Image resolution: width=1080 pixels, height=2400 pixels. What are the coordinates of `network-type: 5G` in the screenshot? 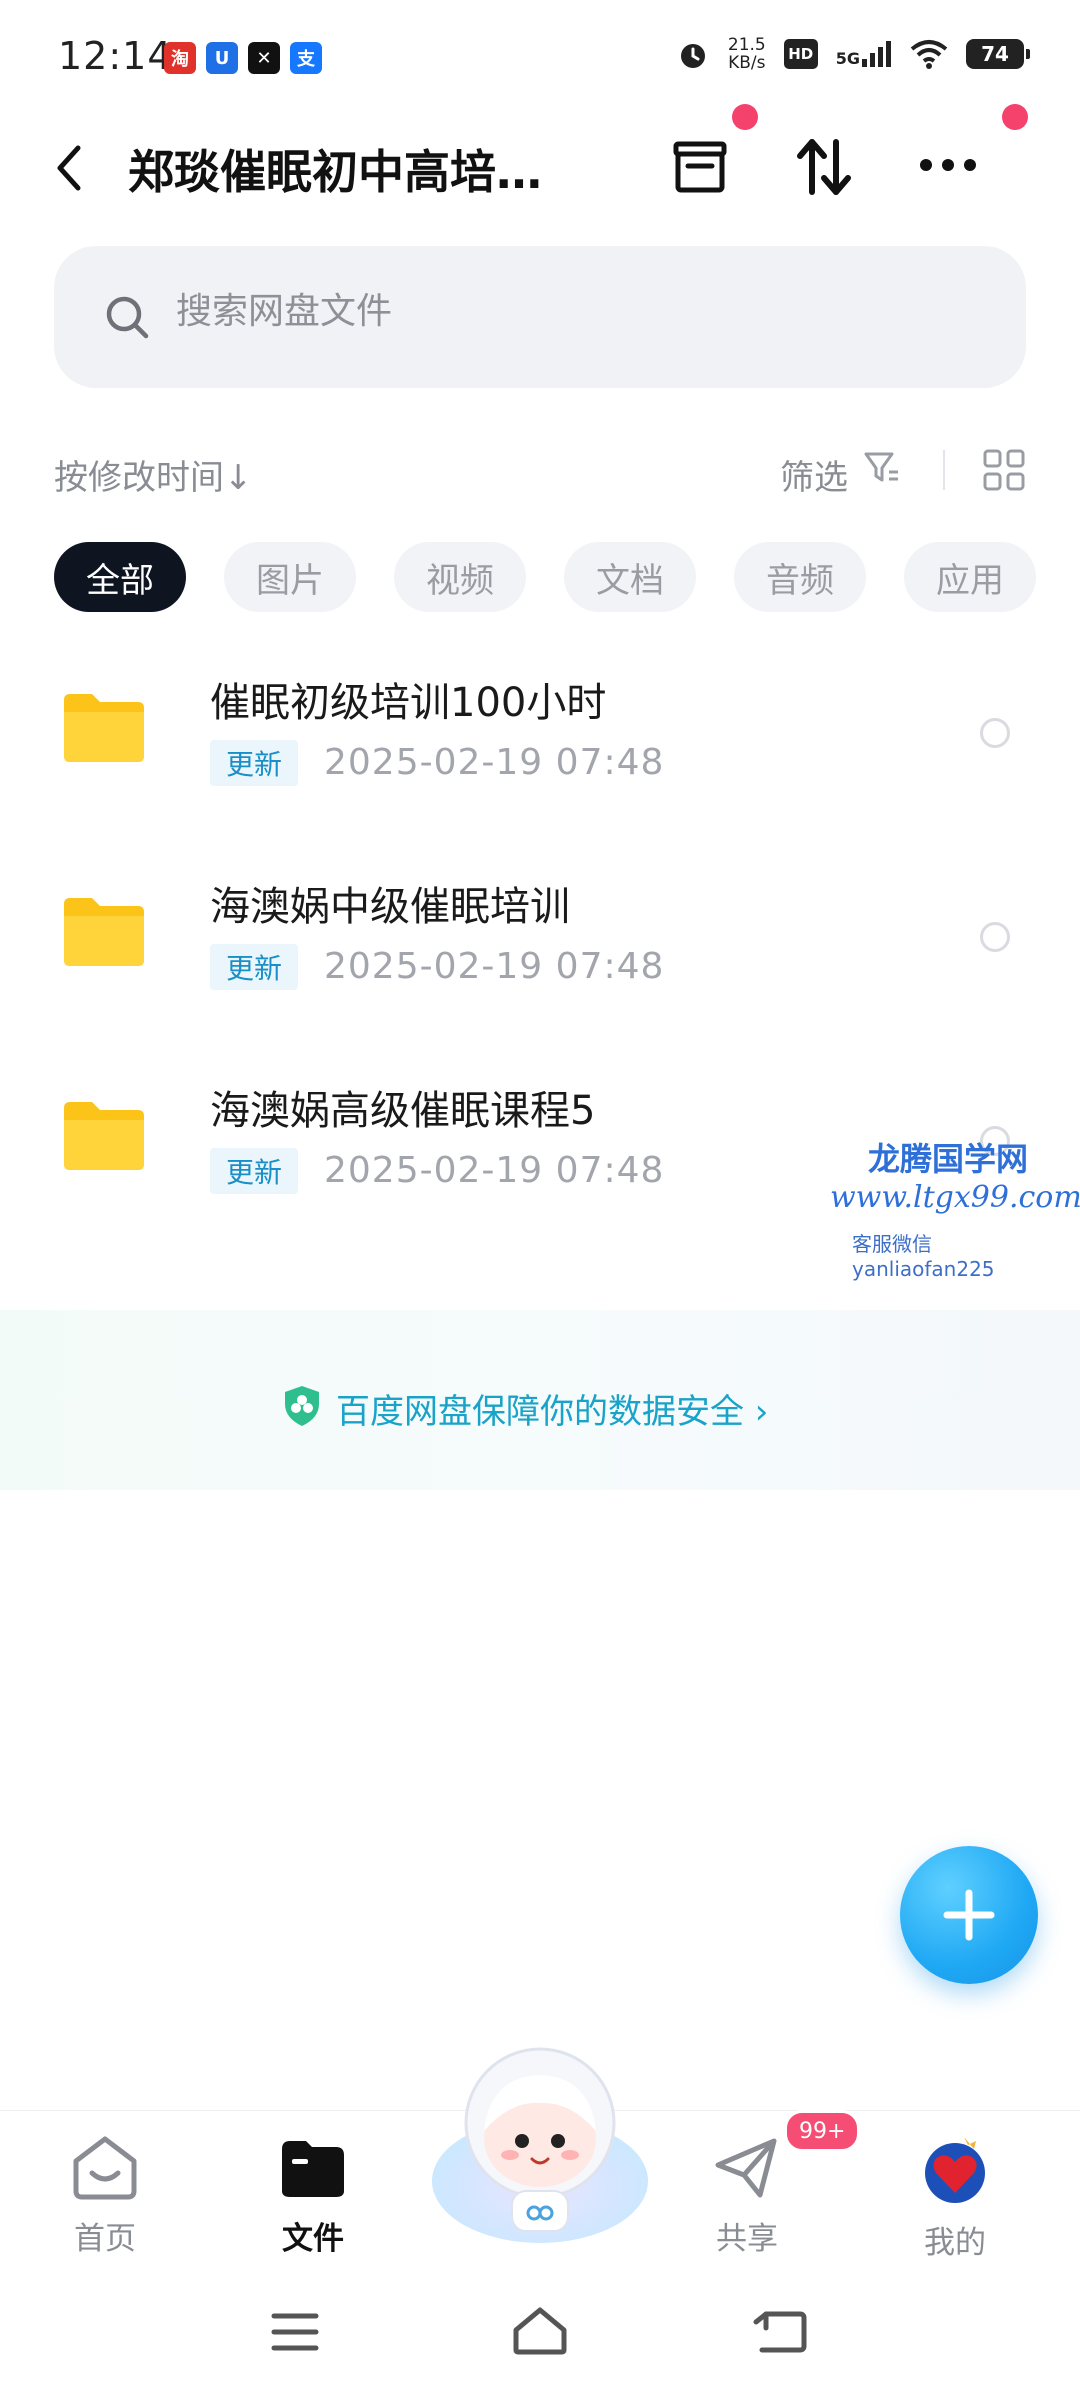 It's located at (847, 58).